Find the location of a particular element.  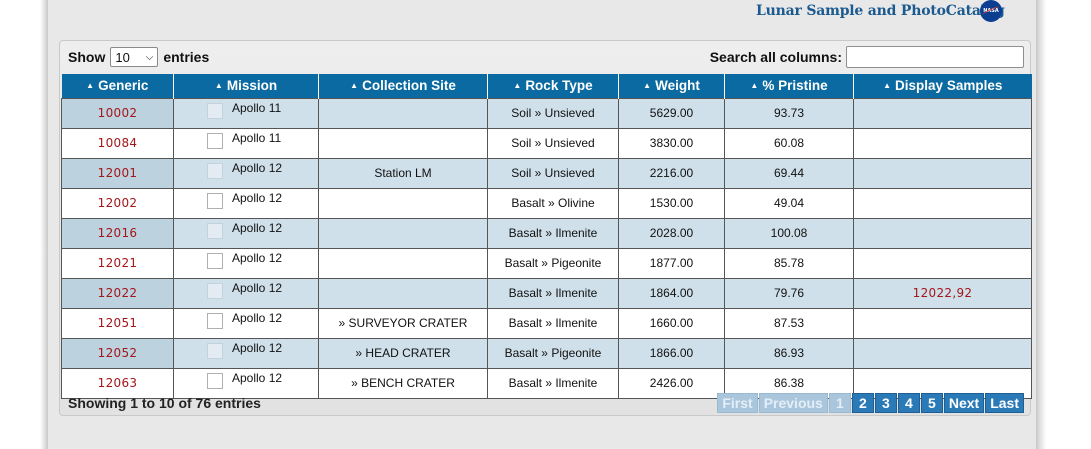

next-page-button: Next is located at coordinates (964, 403).